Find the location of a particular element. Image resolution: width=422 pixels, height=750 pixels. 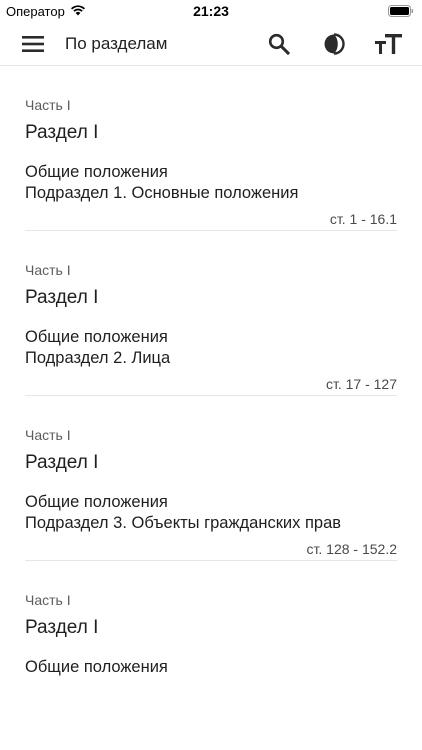

search-icon is located at coordinates (279, 44).